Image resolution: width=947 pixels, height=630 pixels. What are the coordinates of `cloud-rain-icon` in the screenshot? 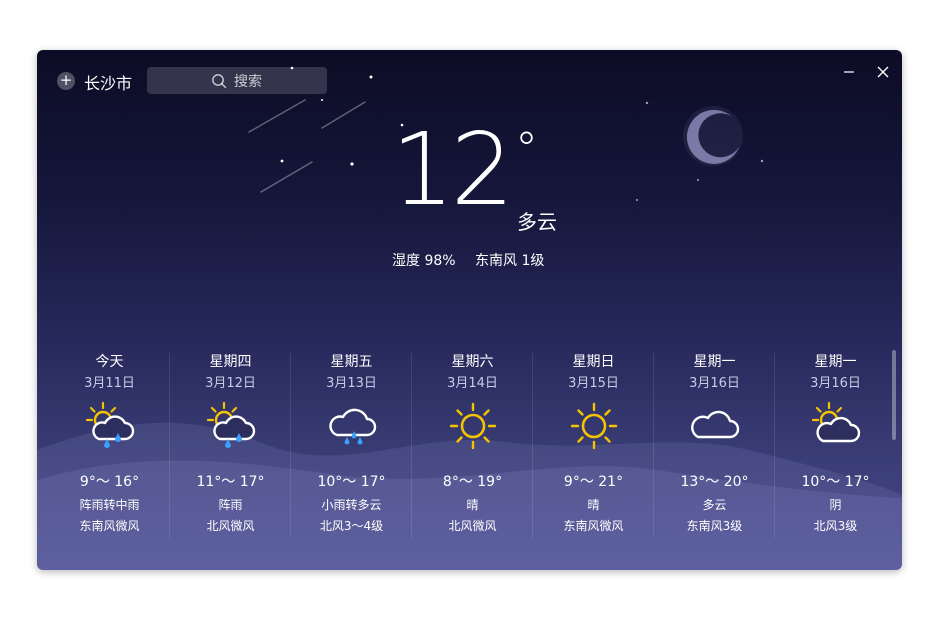 It's located at (353, 426).